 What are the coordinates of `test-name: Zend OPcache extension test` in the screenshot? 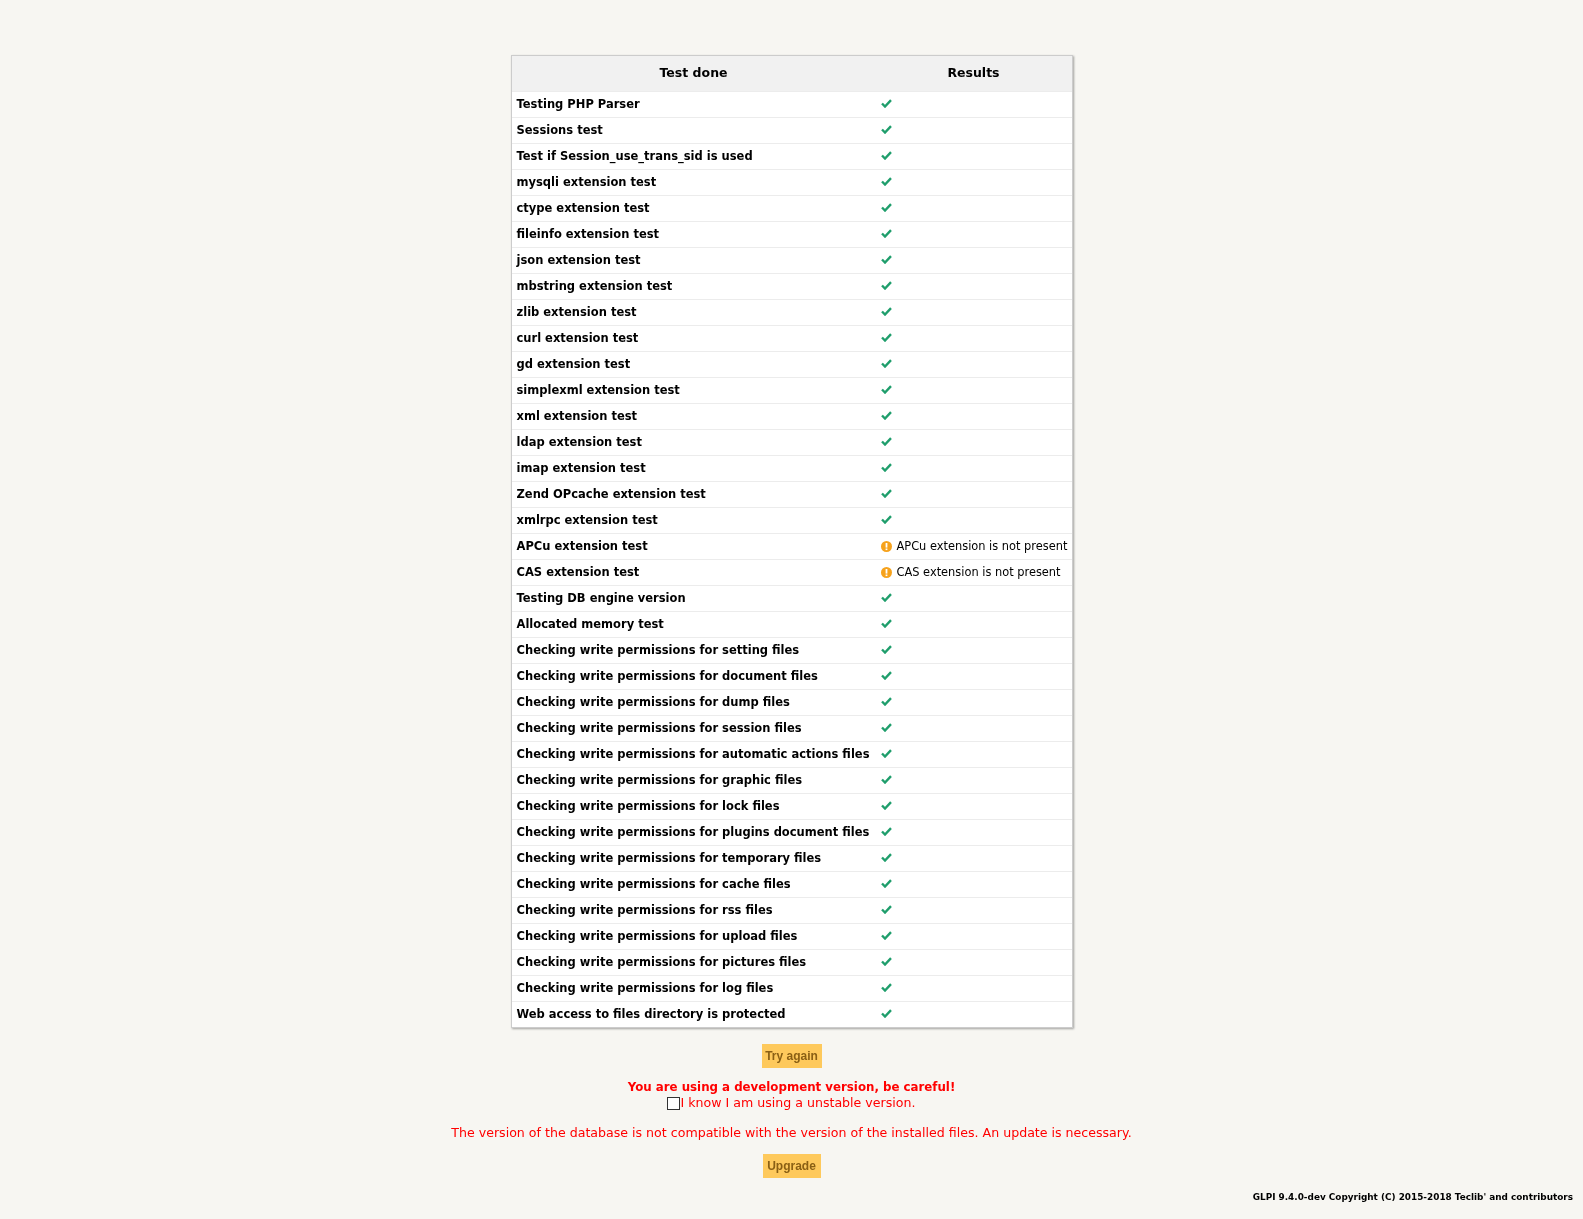 It's located at (611, 494).